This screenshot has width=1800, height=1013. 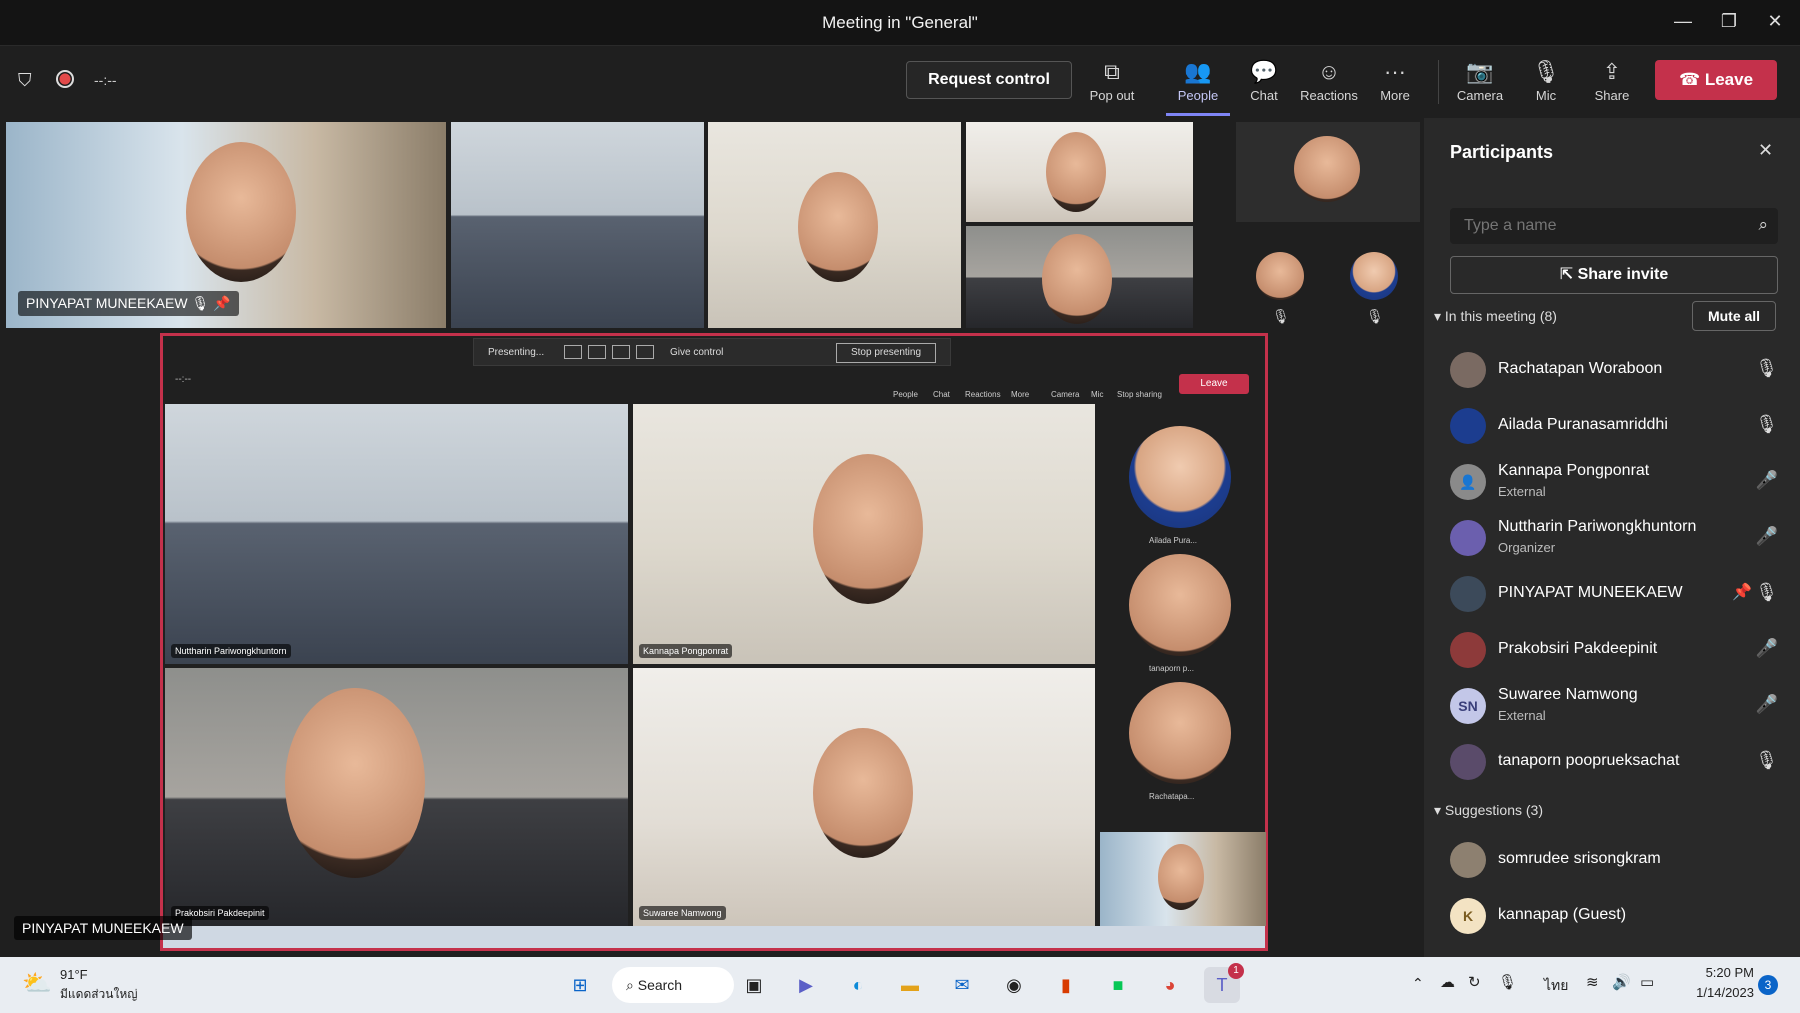 I want to click on language-indicator: ไทย, so click(x=1556, y=986).